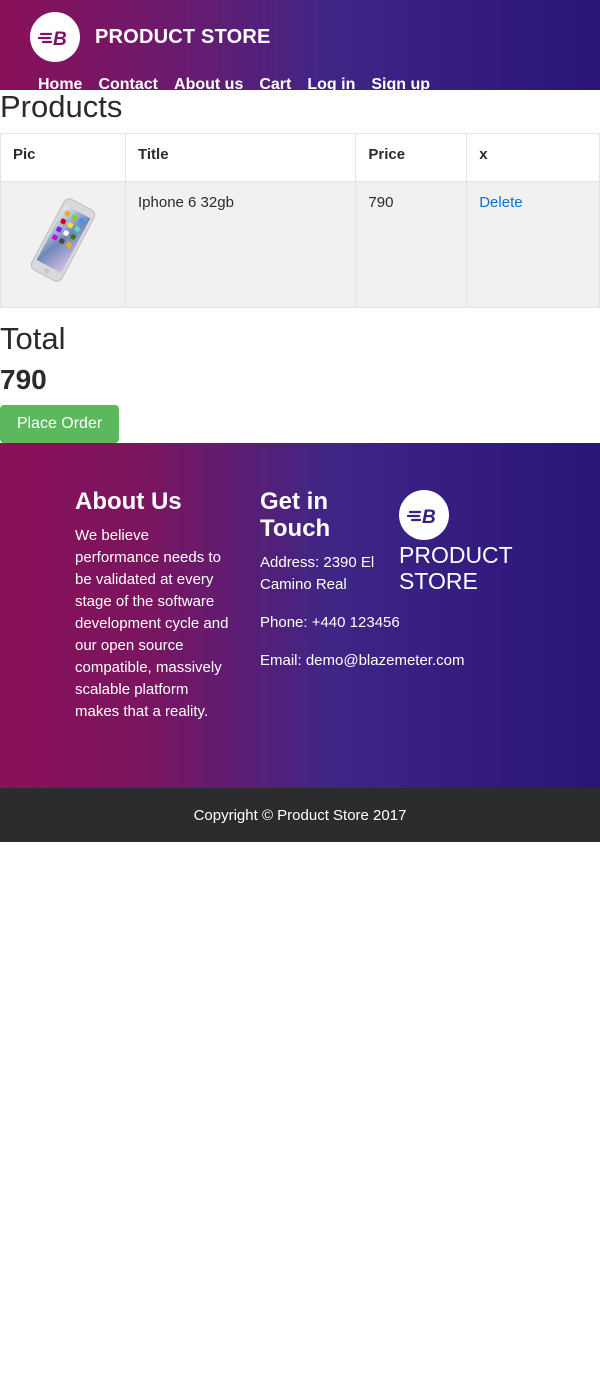  What do you see at coordinates (63, 157) in the screenshot?
I see `column-header-pic: Pic` at bounding box center [63, 157].